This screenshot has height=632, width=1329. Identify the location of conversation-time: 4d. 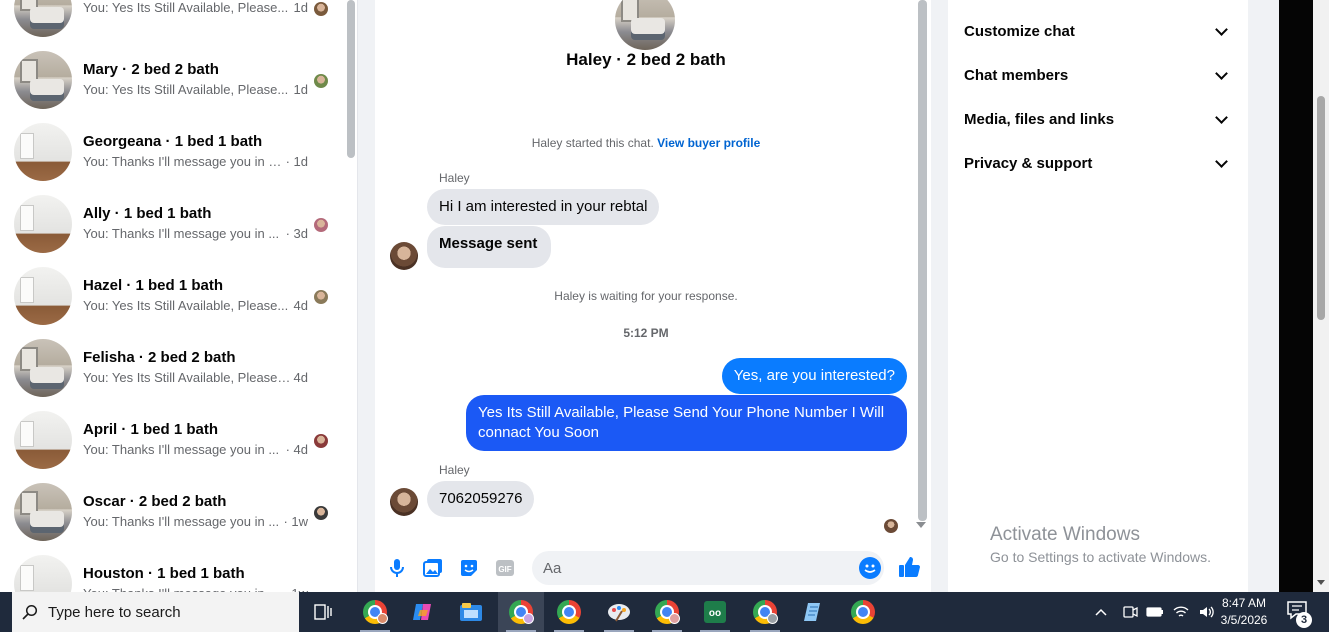
(300, 305).